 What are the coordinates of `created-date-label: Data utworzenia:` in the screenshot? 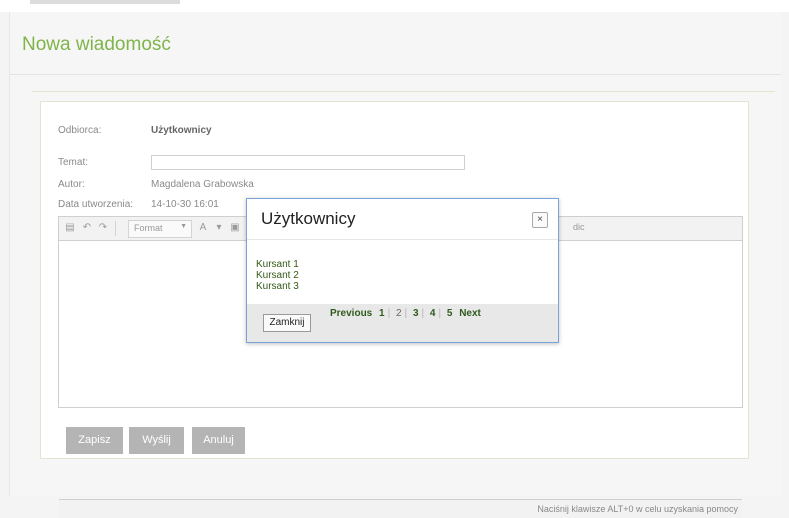 It's located at (96, 204).